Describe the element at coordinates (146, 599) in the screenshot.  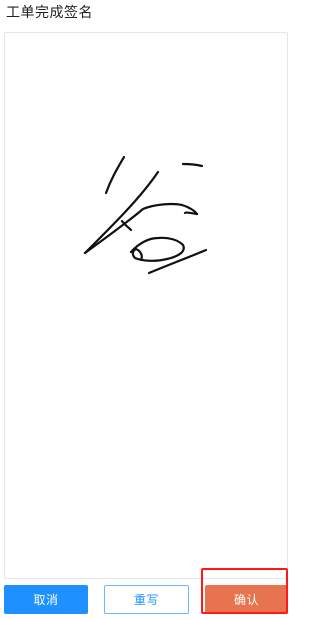
I see `rewrite-button: 重写` at that location.